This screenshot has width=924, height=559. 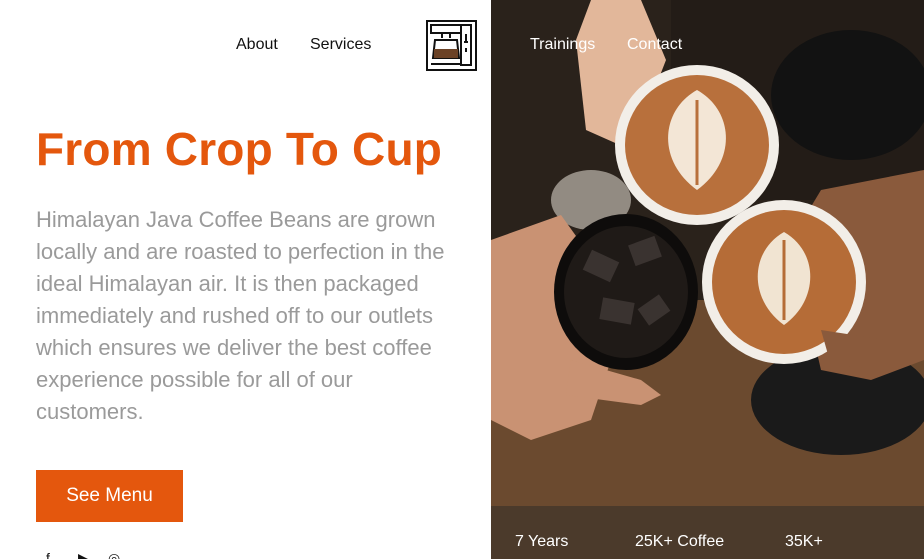 I want to click on nav-link-services: Services, so click(x=340, y=45).